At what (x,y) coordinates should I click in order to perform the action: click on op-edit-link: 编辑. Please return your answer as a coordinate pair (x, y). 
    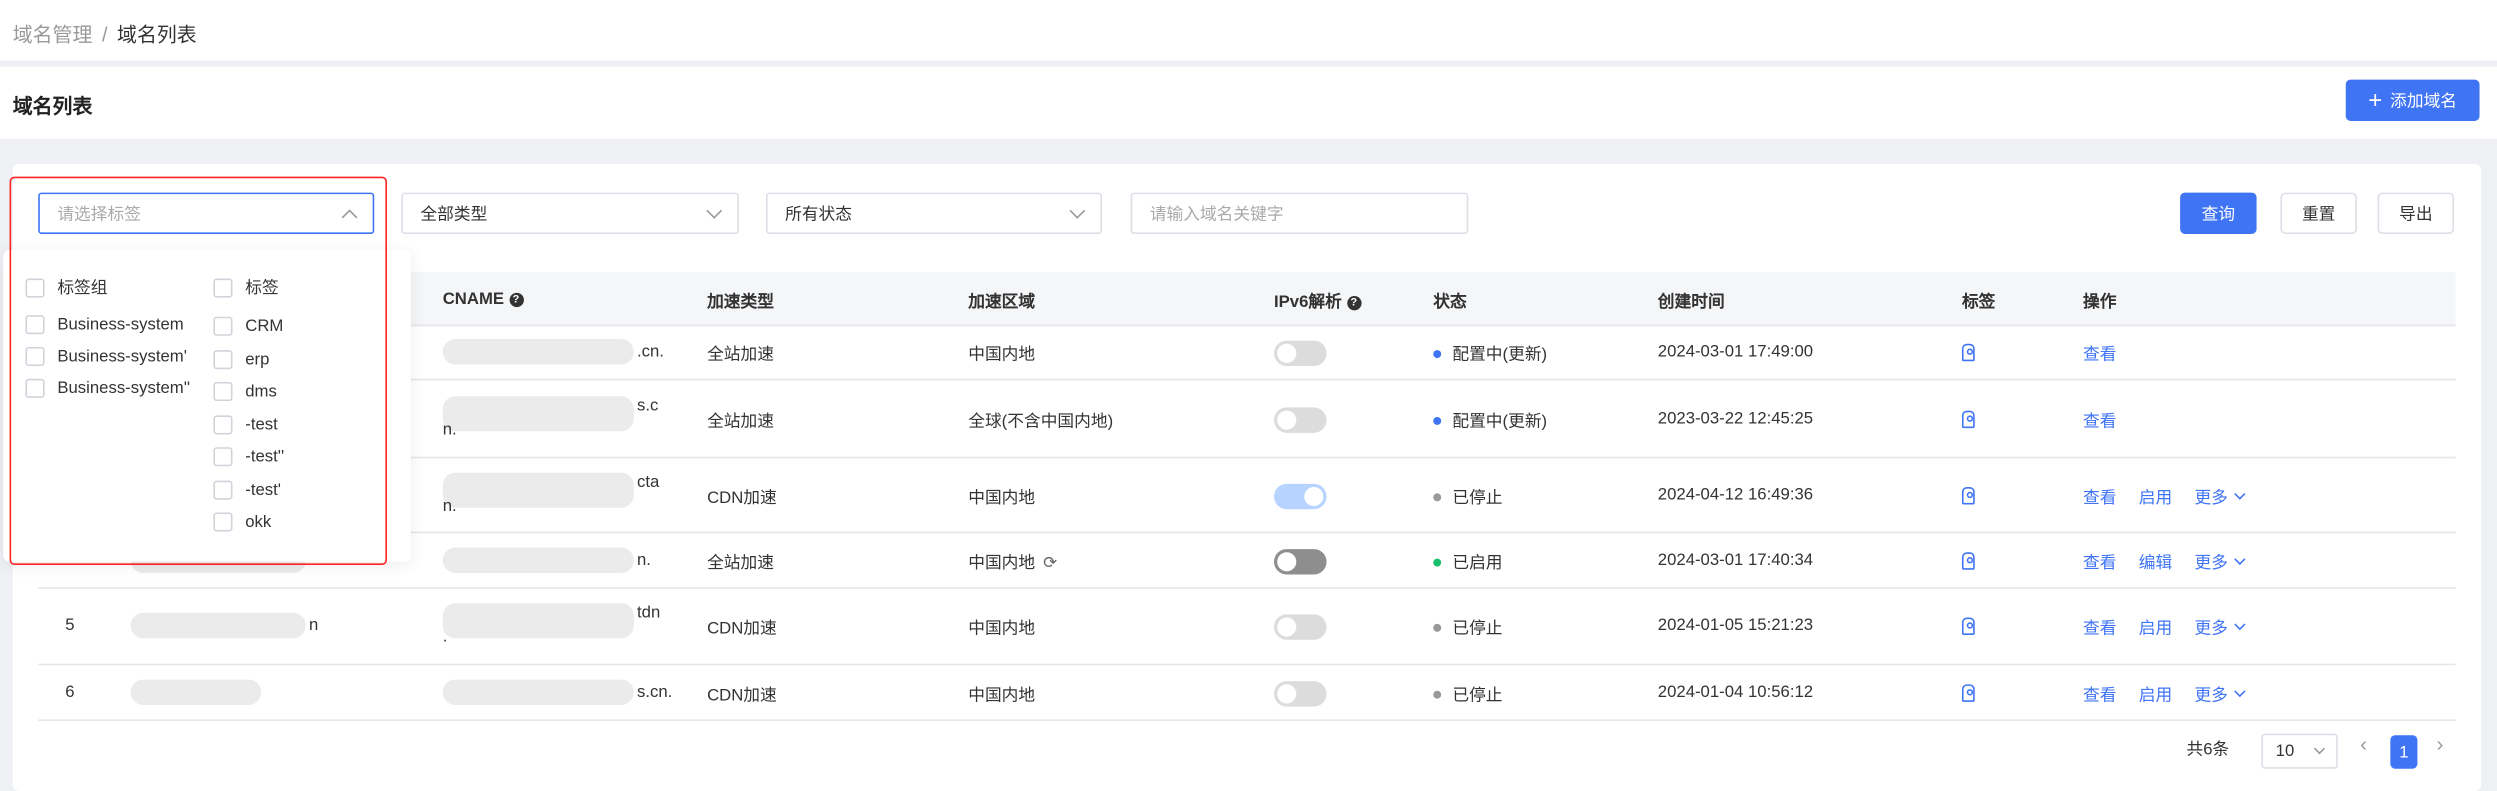
    Looking at the image, I should click on (2155, 562).